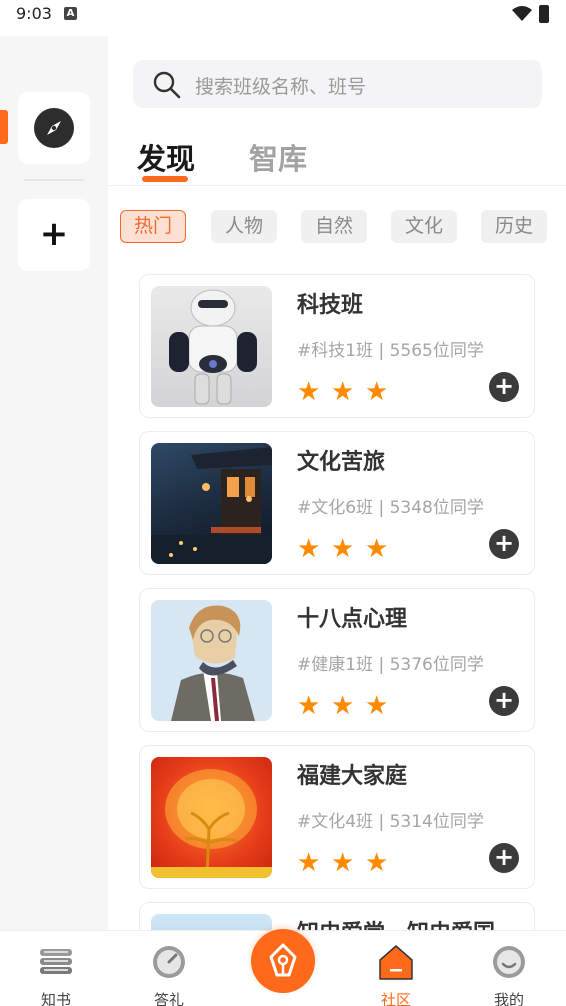 The width and height of the screenshot is (566, 1006). What do you see at coordinates (334, 226) in the screenshot?
I see `chip-nature: 自然` at bounding box center [334, 226].